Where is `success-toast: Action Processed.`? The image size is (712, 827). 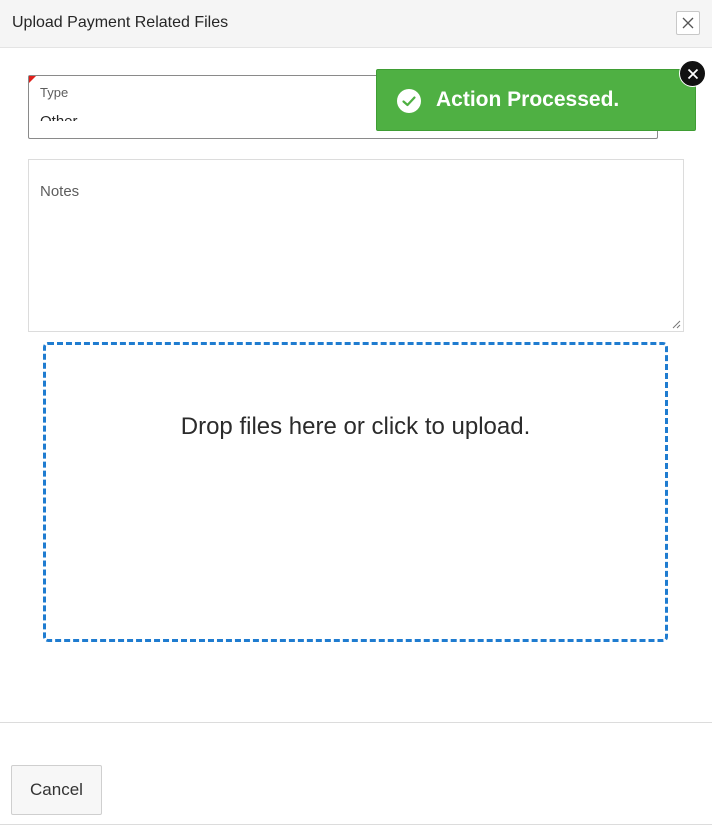 success-toast: Action Processed. is located at coordinates (536, 100).